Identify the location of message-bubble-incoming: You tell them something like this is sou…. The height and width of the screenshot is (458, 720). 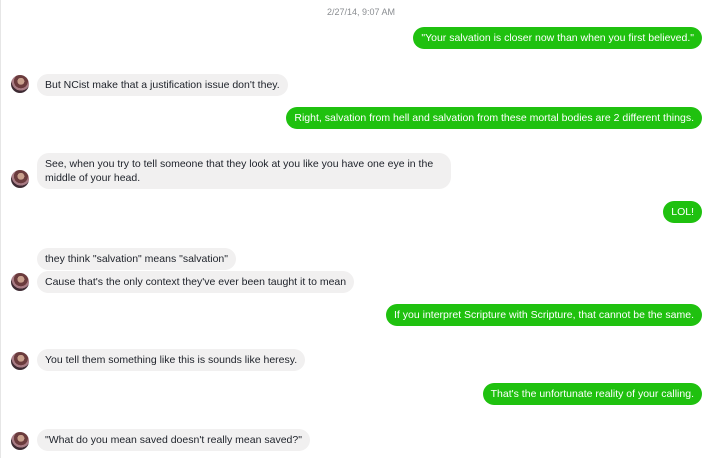
(171, 360).